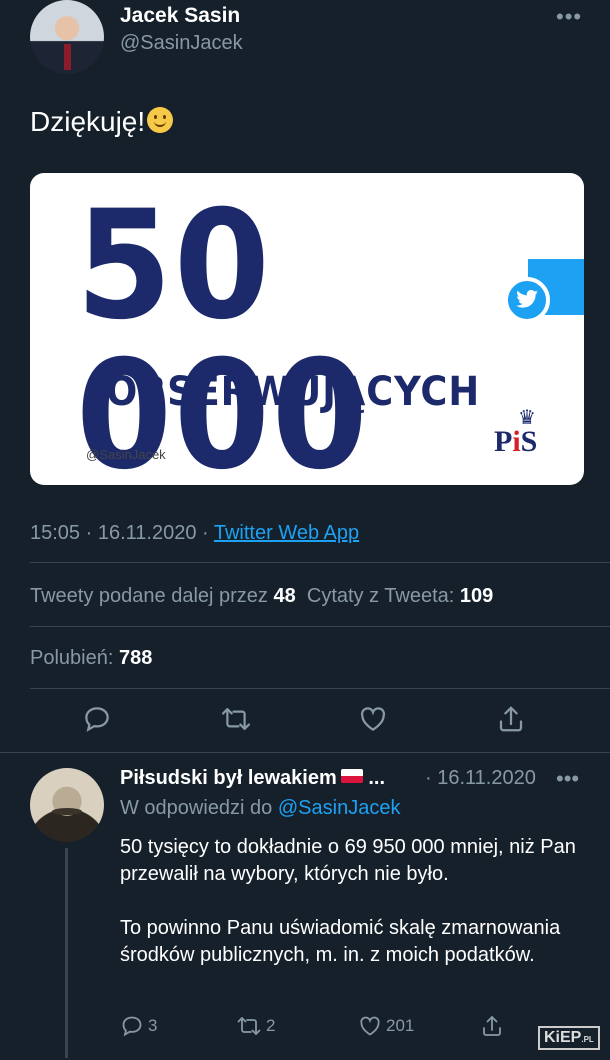  I want to click on poland-flag-icon, so click(351, 776).